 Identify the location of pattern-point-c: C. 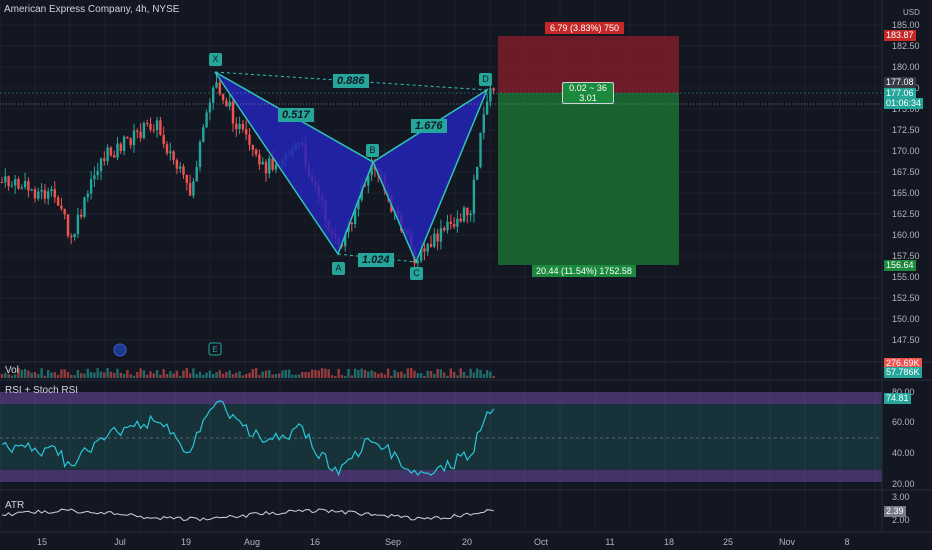
(416, 273).